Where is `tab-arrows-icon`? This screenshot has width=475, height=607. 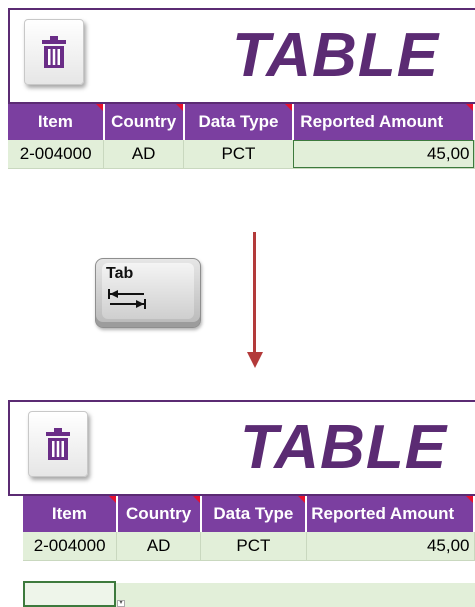
tab-arrows-icon is located at coordinates (127, 299).